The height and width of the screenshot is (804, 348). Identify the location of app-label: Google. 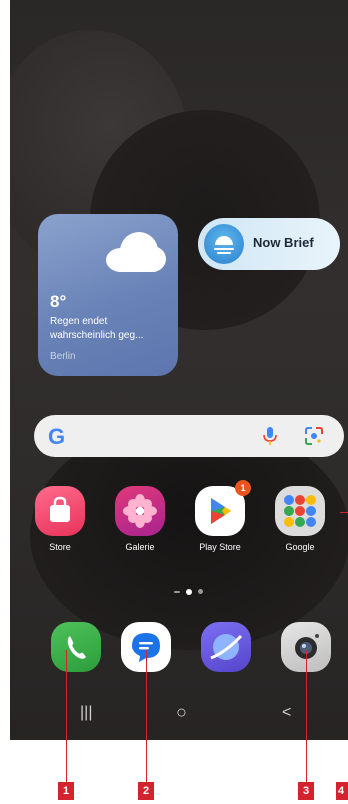
(300, 547).